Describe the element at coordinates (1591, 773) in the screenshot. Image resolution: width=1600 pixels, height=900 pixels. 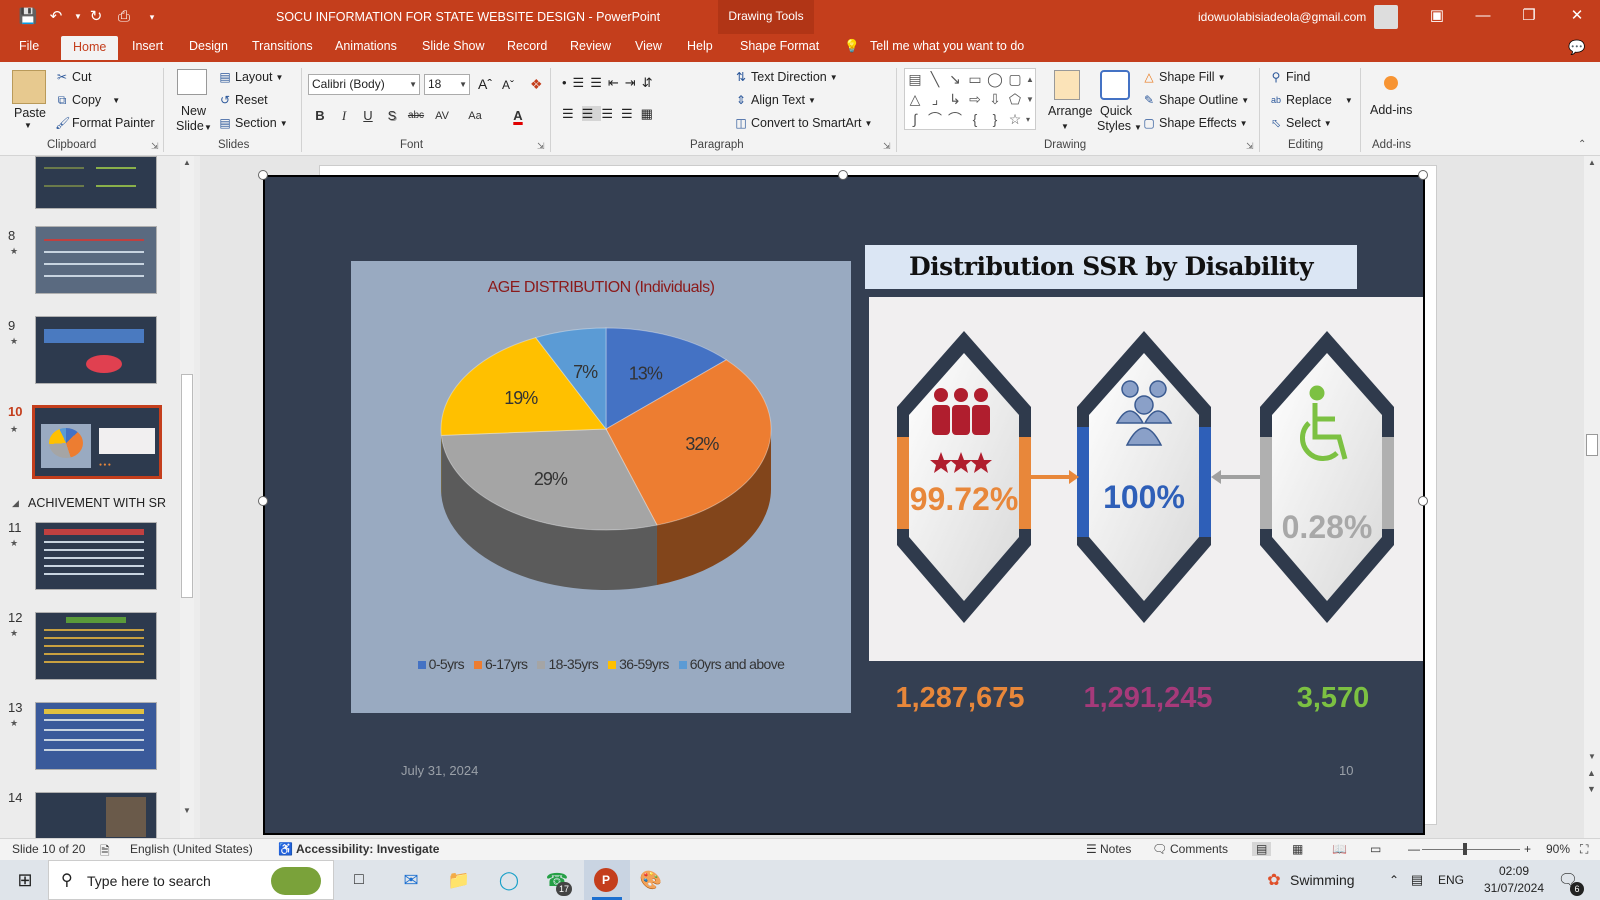
I see `previous-slide-icon: ▲` at that location.